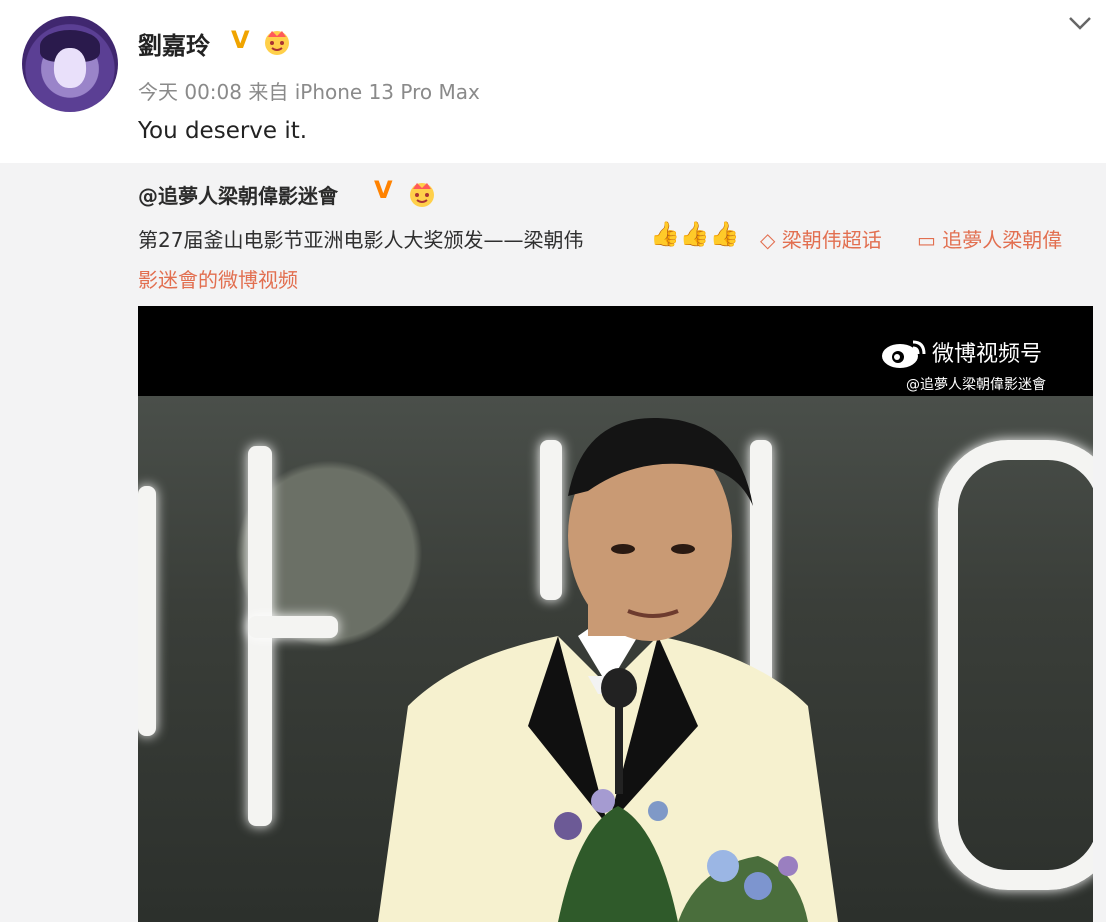 This screenshot has width=1106, height=922. Describe the element at coordinates (1002, 240) in the screenshot. I see `video-link-label-part1: 追夢人梁朝偉` at that location.